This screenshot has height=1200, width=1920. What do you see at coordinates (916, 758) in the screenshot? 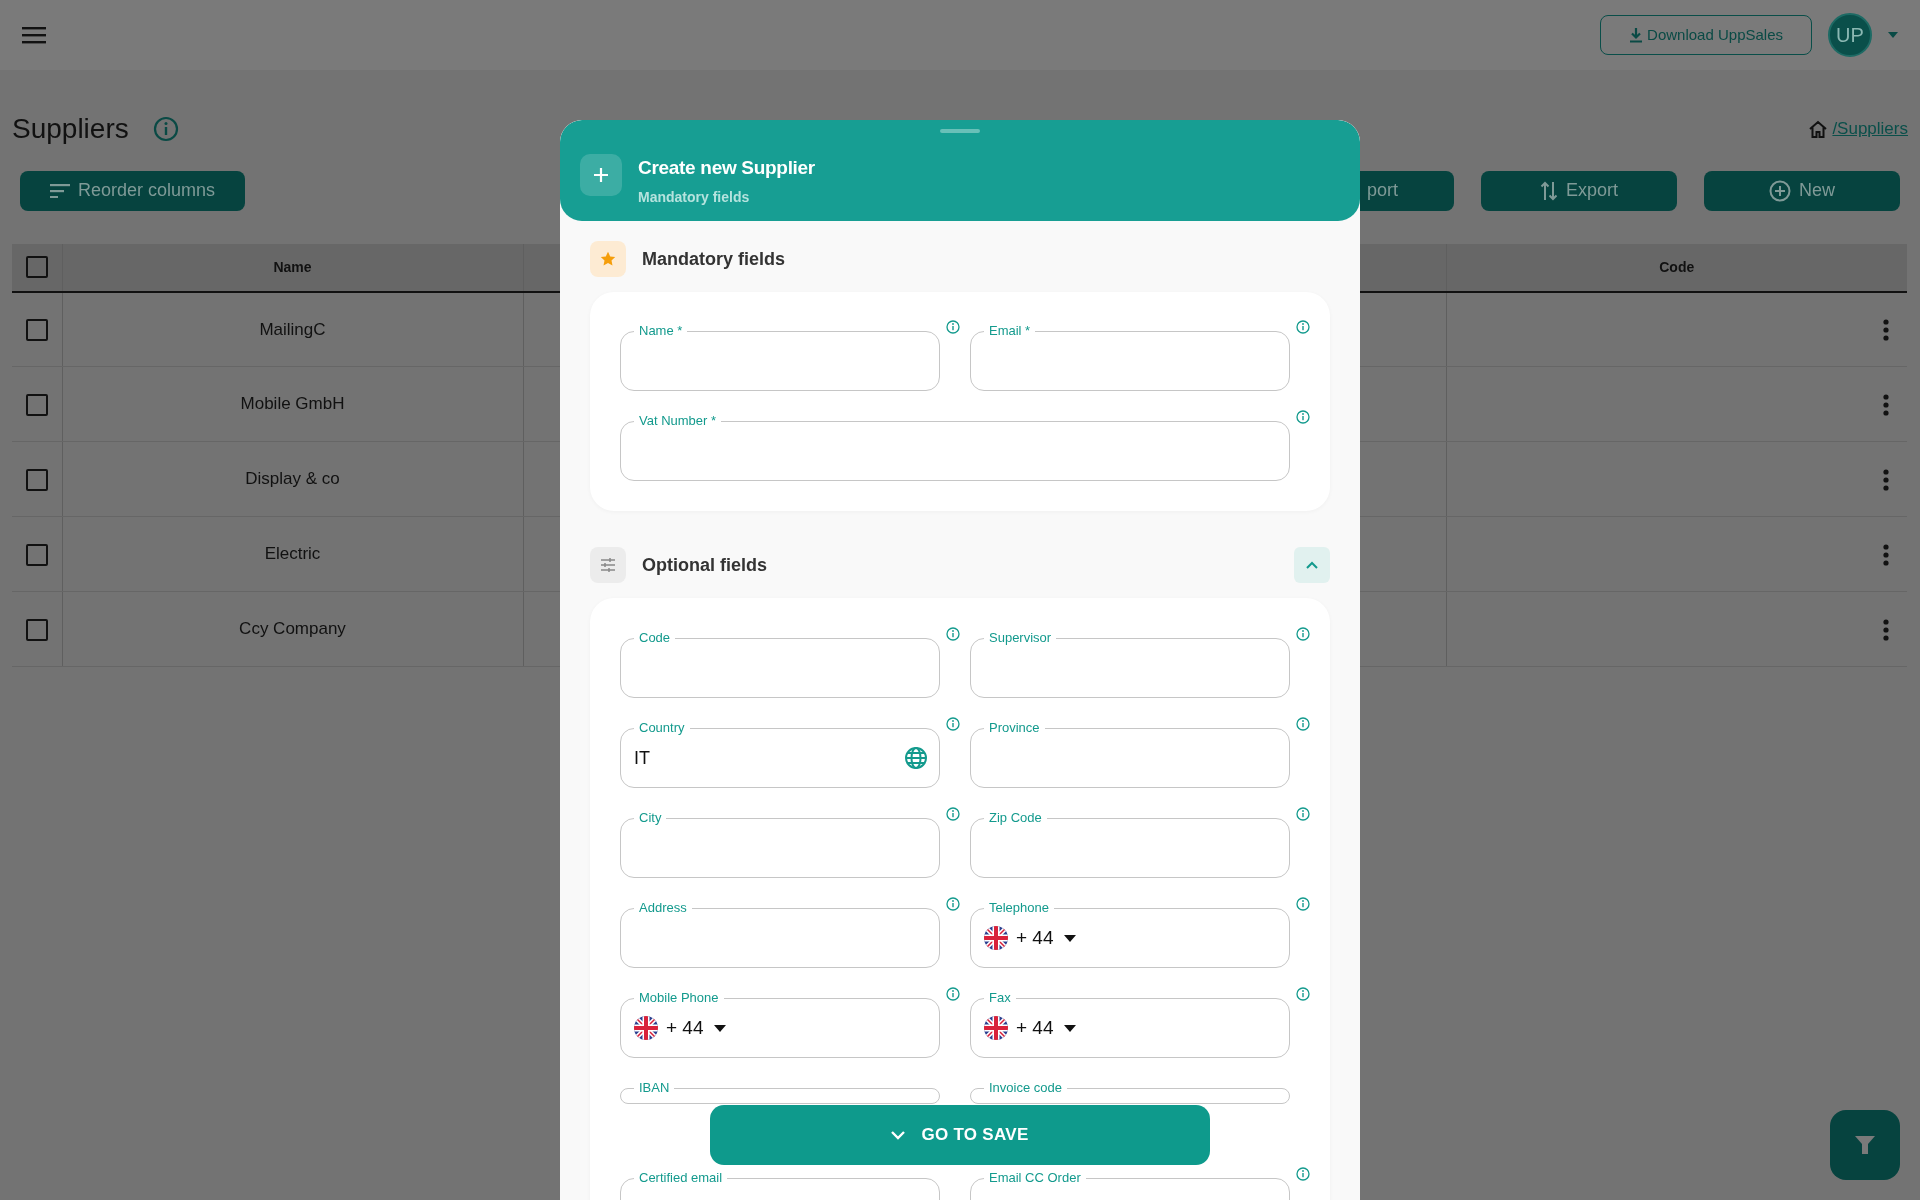
I see `globe-icon` at bounding box center [916, 758].